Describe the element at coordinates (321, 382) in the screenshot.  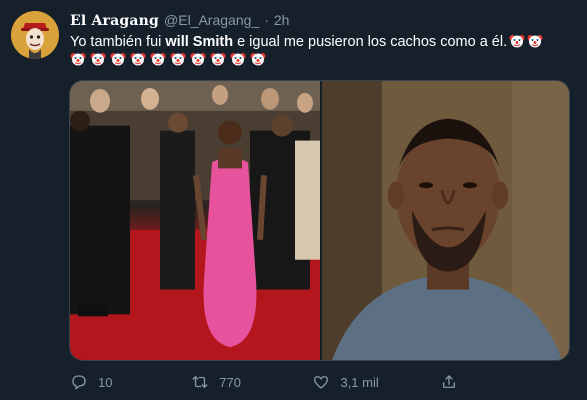
I see `heart-icon` at that location.